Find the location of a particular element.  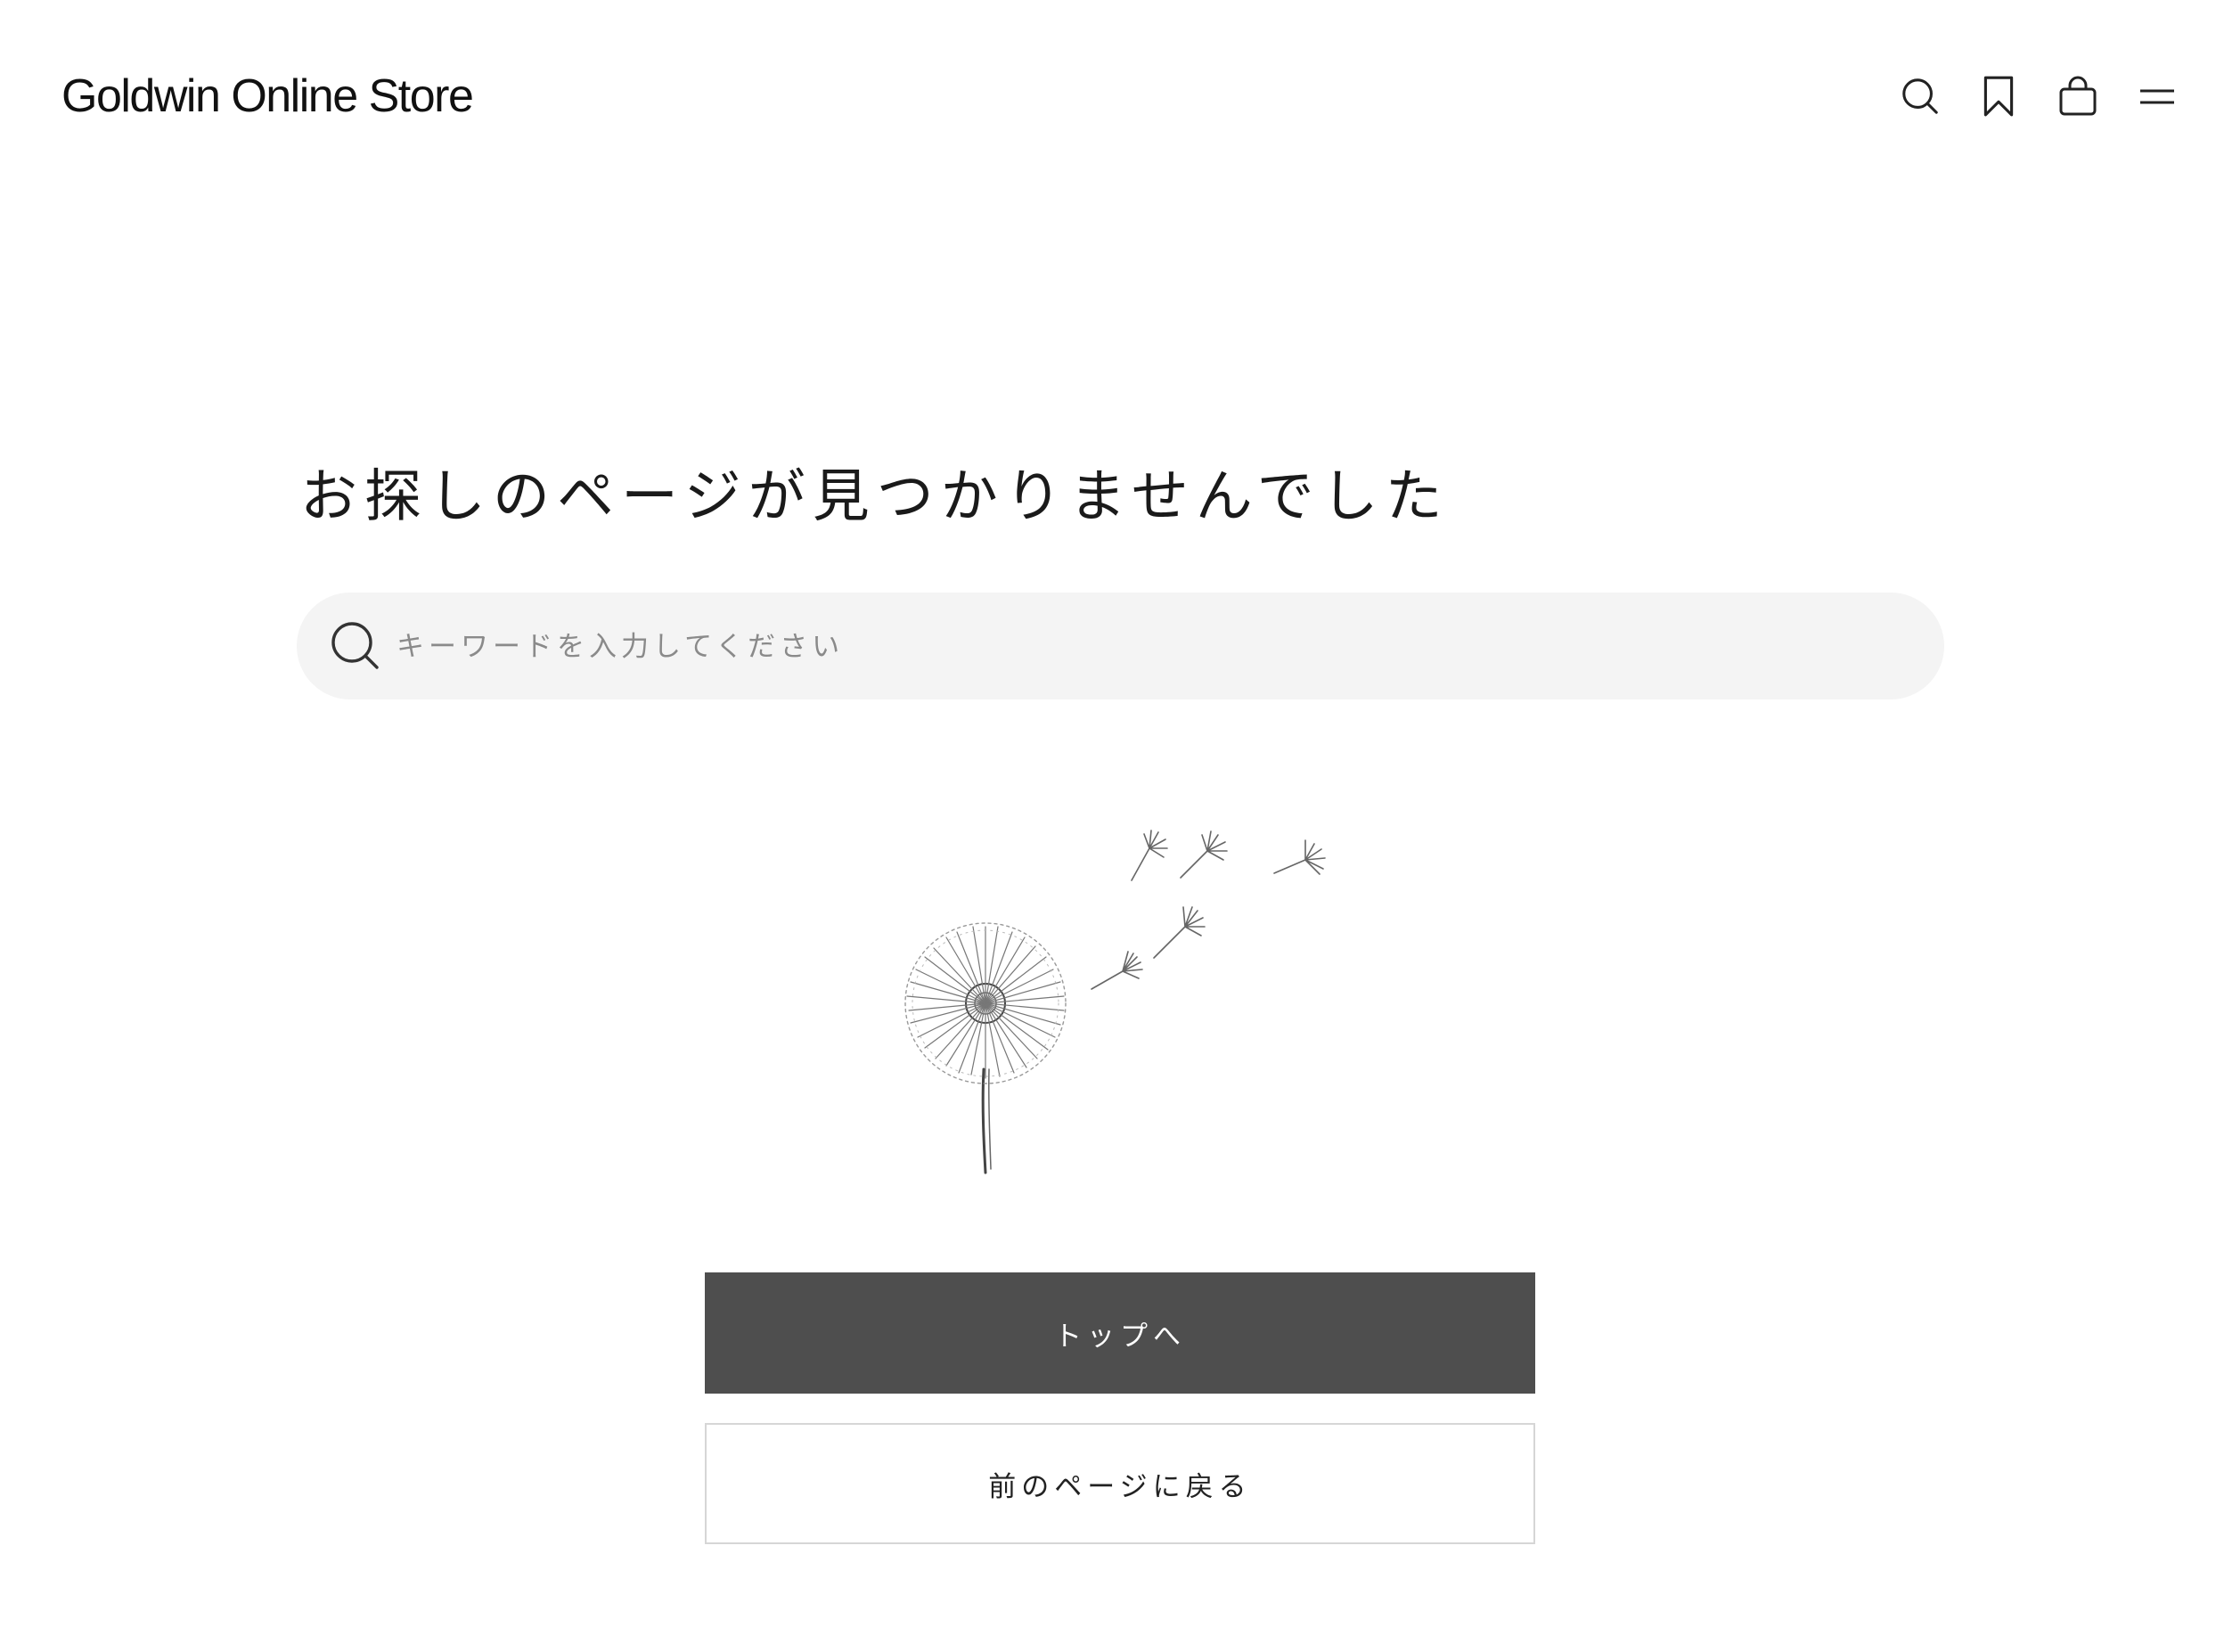

page-title: お探しのページが見つかりませんでした is located at coordinates (875, 497).